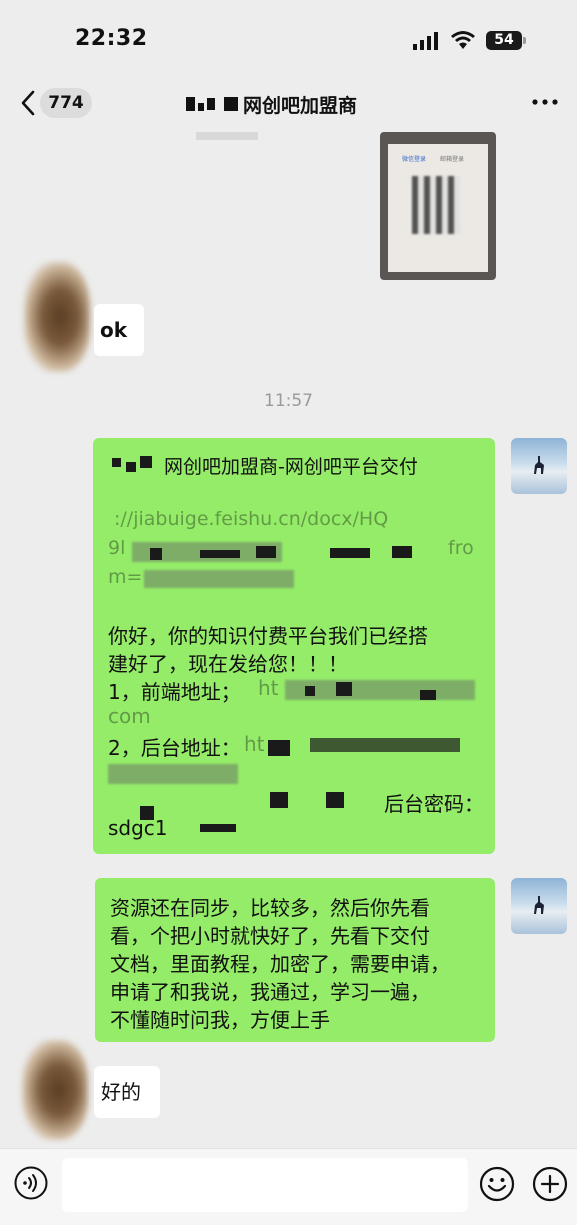 The image size is (577, 1225). Describe the element at coordinates (270, 936) in the screenshot. I see `sync-line-2: 看，个把小时就快好了，先看下交付` at that location.